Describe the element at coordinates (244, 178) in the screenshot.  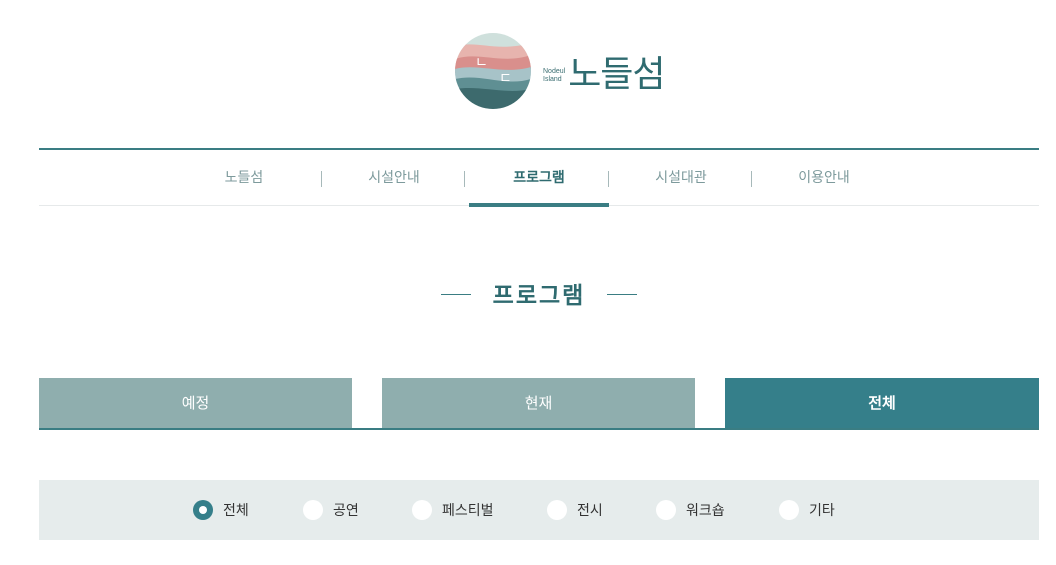
I see `nav-item-nodeul: 노들섬` at that location.